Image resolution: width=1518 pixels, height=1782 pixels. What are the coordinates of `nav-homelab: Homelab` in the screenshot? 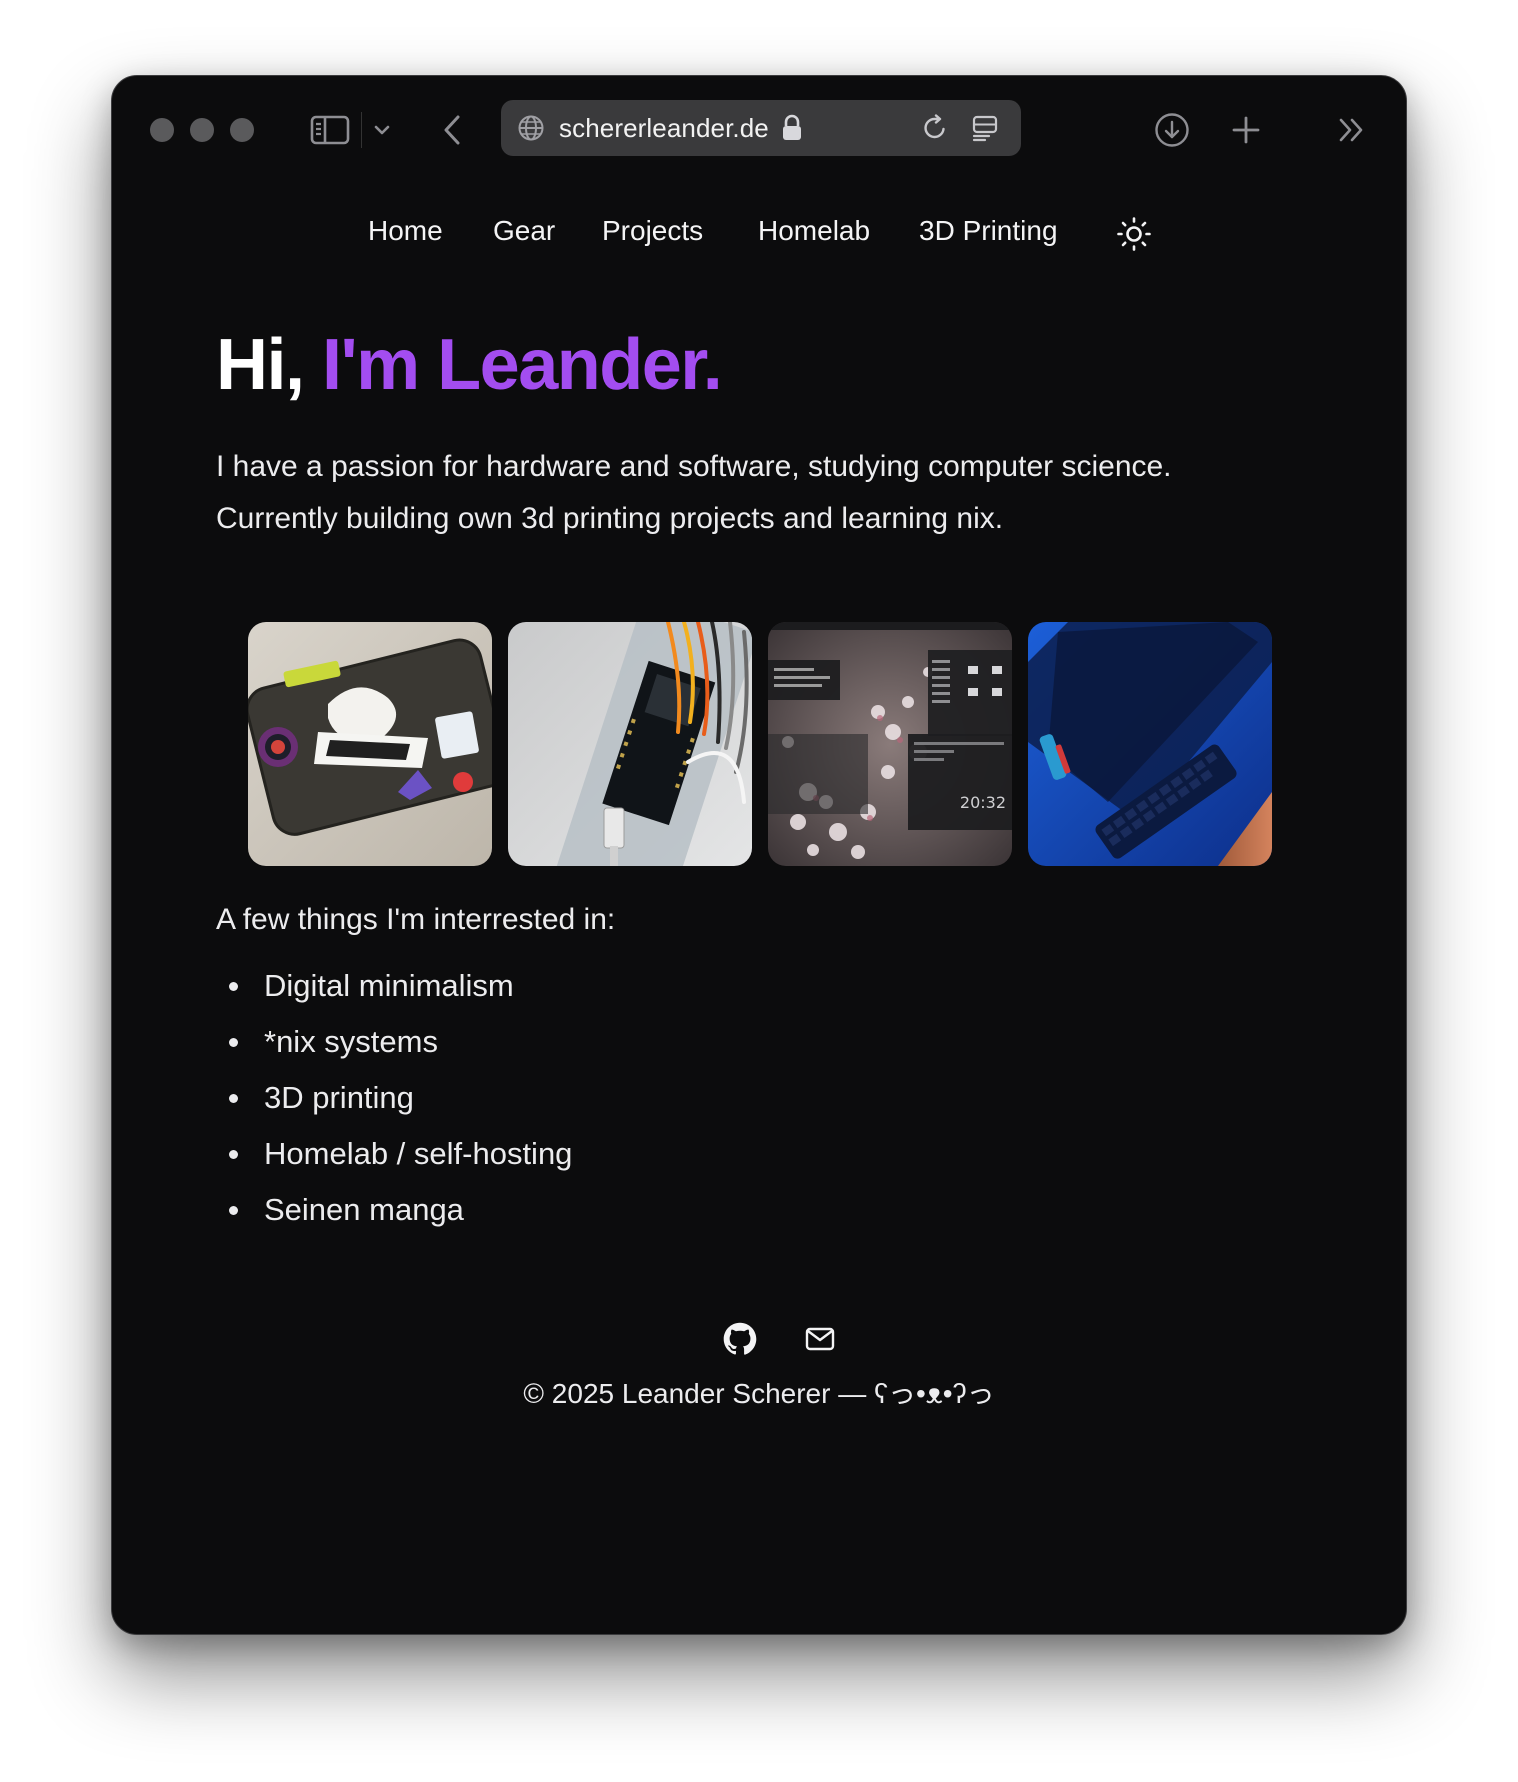 It's located at (814, 231).